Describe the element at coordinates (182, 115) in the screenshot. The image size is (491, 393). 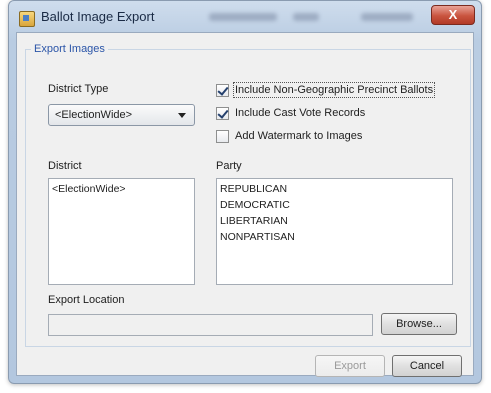
I see `chevron-down-icon` at that location.